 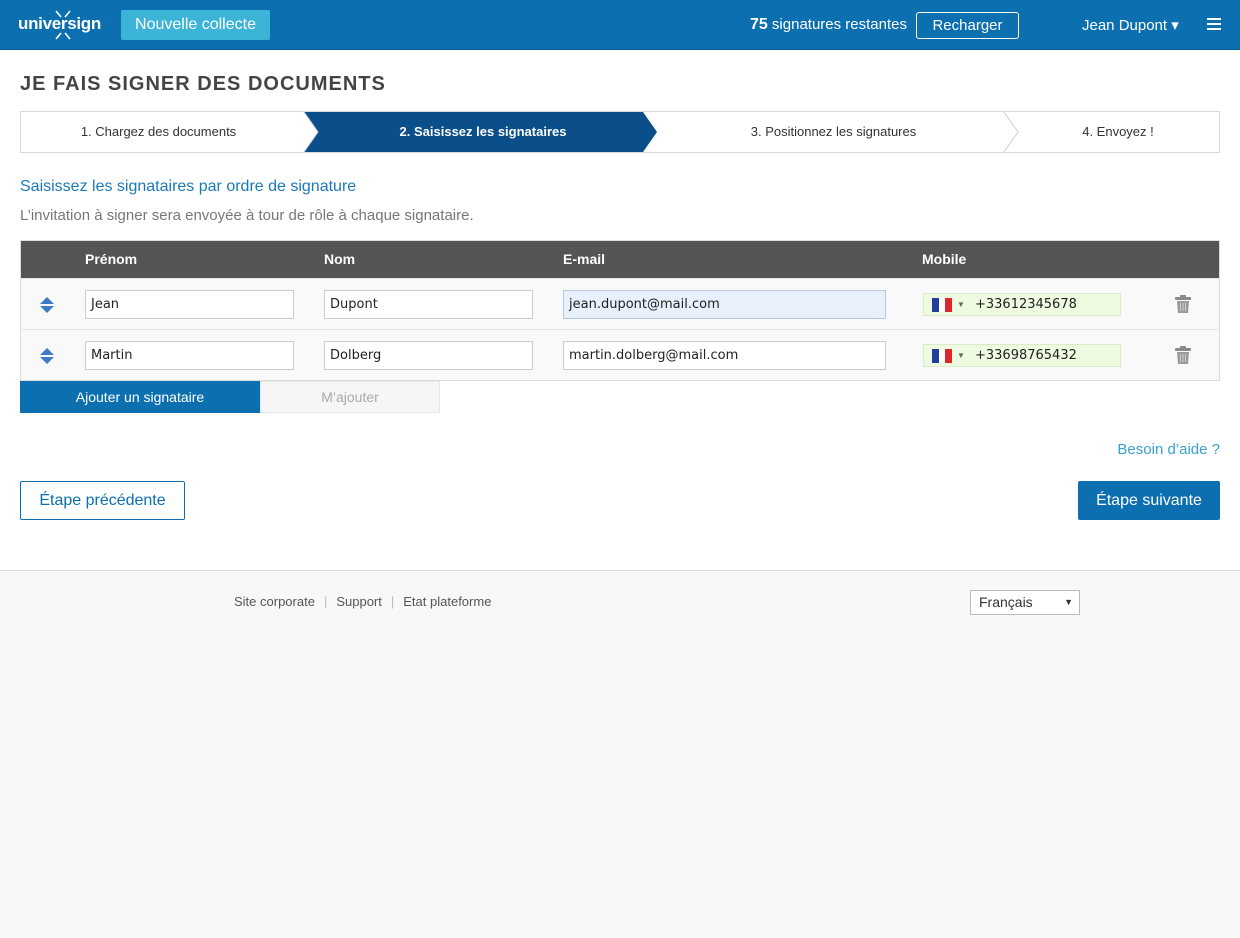 What do you see at coordinates (944, 259) in the screenshot?
I see `header-mobile: Mobile` at bounding box center [944, 259].